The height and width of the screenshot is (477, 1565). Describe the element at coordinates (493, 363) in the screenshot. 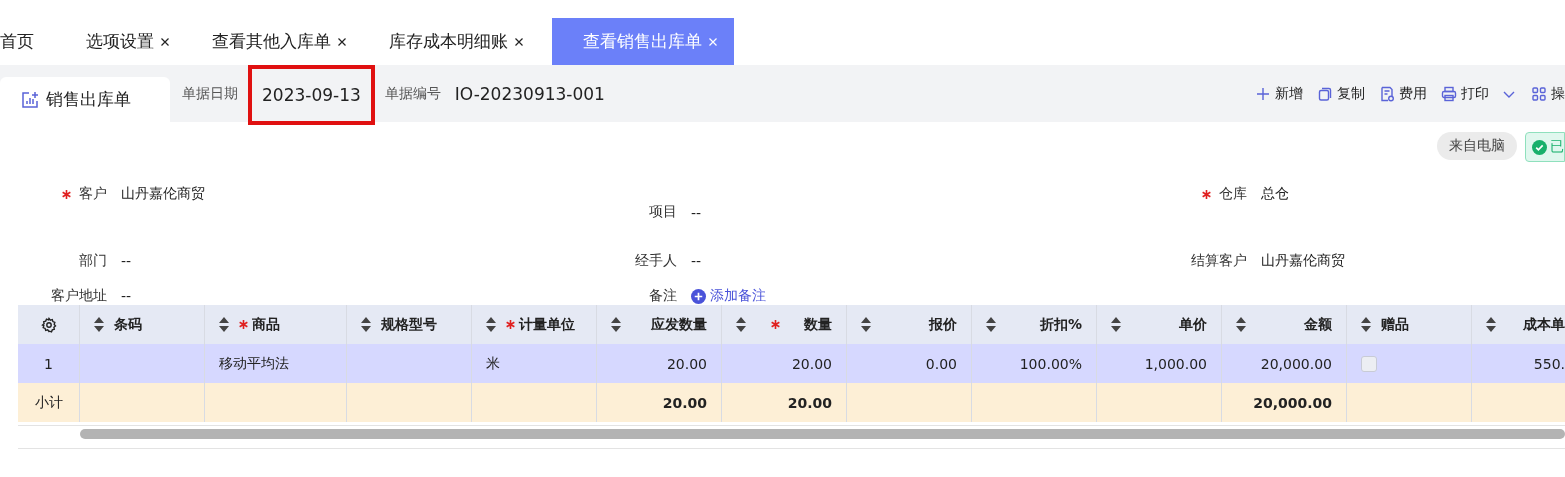

I see `table-cell: 米` at that location.